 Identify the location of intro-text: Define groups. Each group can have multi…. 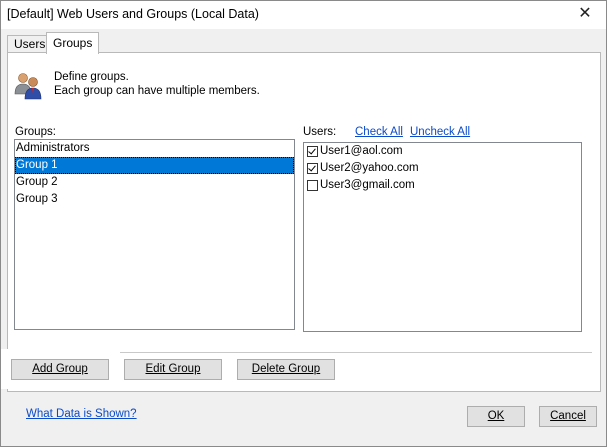
(157, 84).